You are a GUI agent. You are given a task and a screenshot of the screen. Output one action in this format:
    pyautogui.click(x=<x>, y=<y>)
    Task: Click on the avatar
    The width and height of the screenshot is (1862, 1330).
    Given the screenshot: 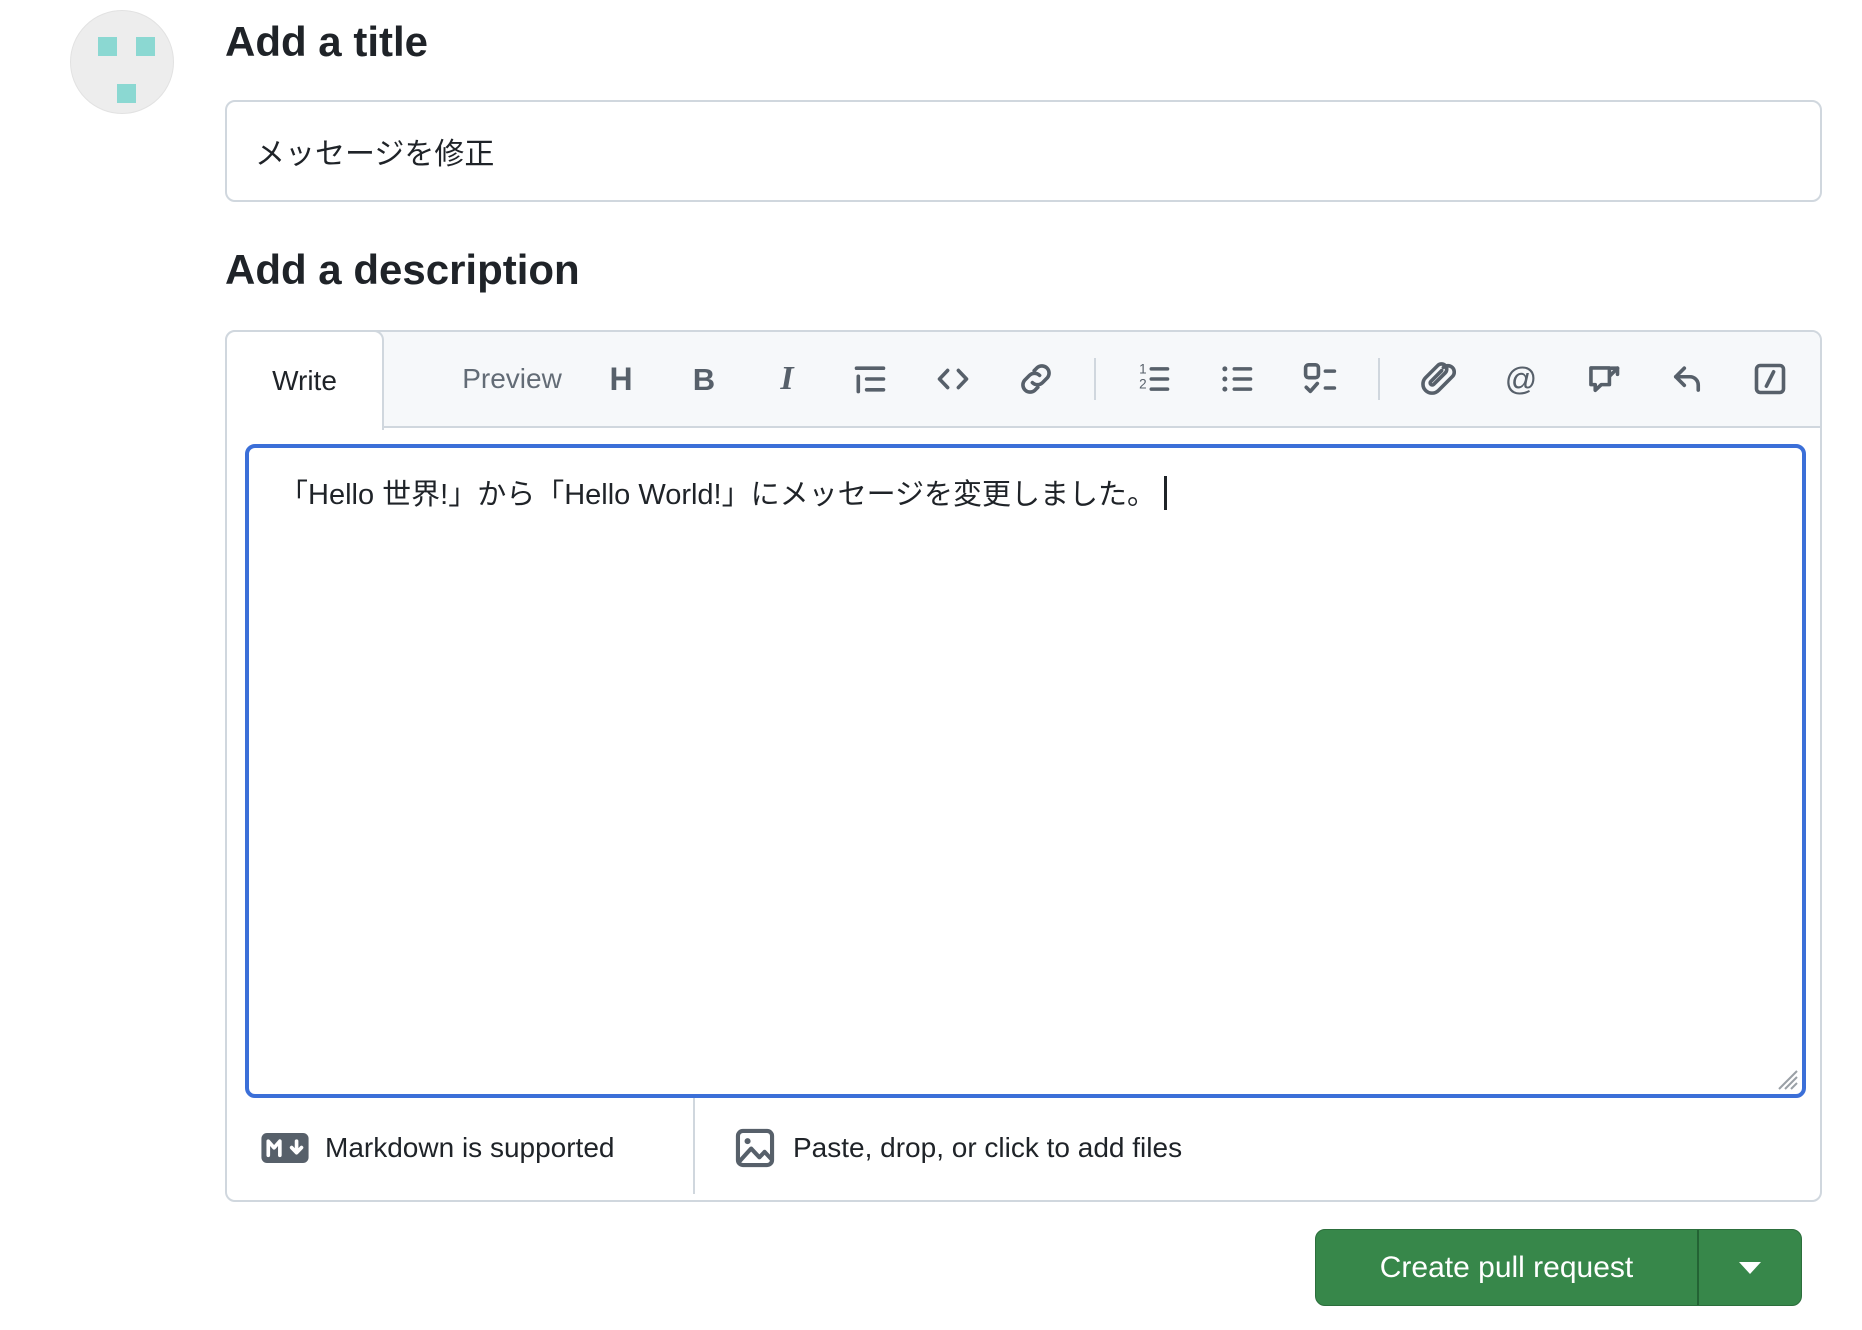 What is the action you would take?
    pyautogui.click(x=122, y=62)
    